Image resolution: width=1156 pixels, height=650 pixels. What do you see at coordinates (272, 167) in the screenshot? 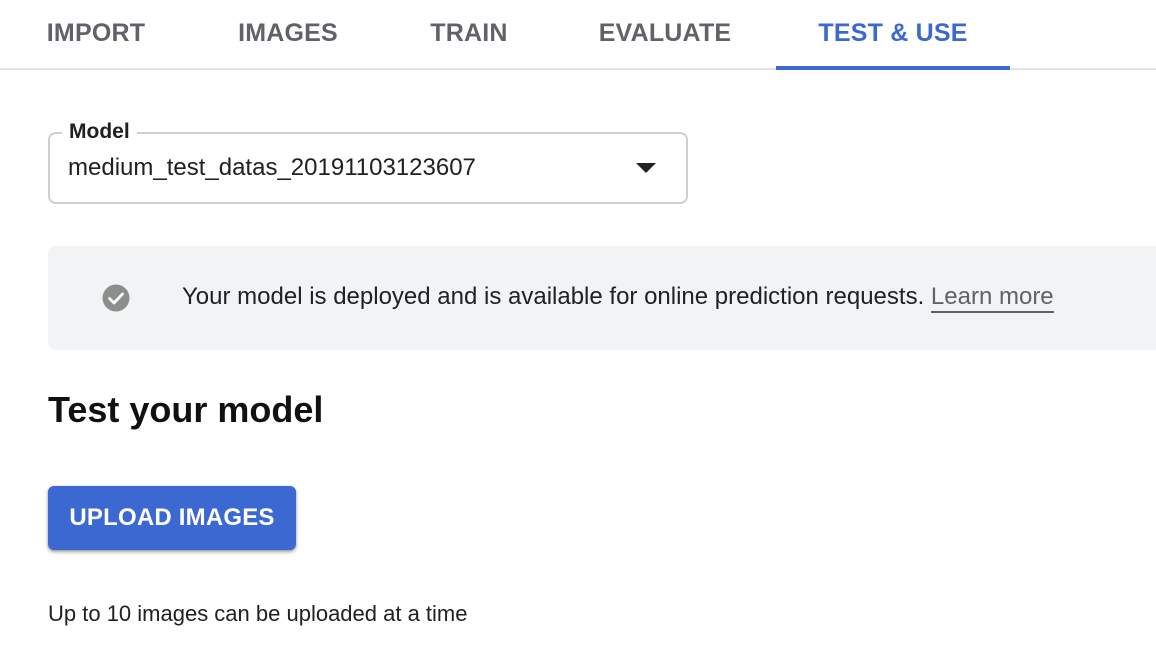
I see `model-select-value: medium_test_datas_20191103123607` at bounding box center [272, 167].